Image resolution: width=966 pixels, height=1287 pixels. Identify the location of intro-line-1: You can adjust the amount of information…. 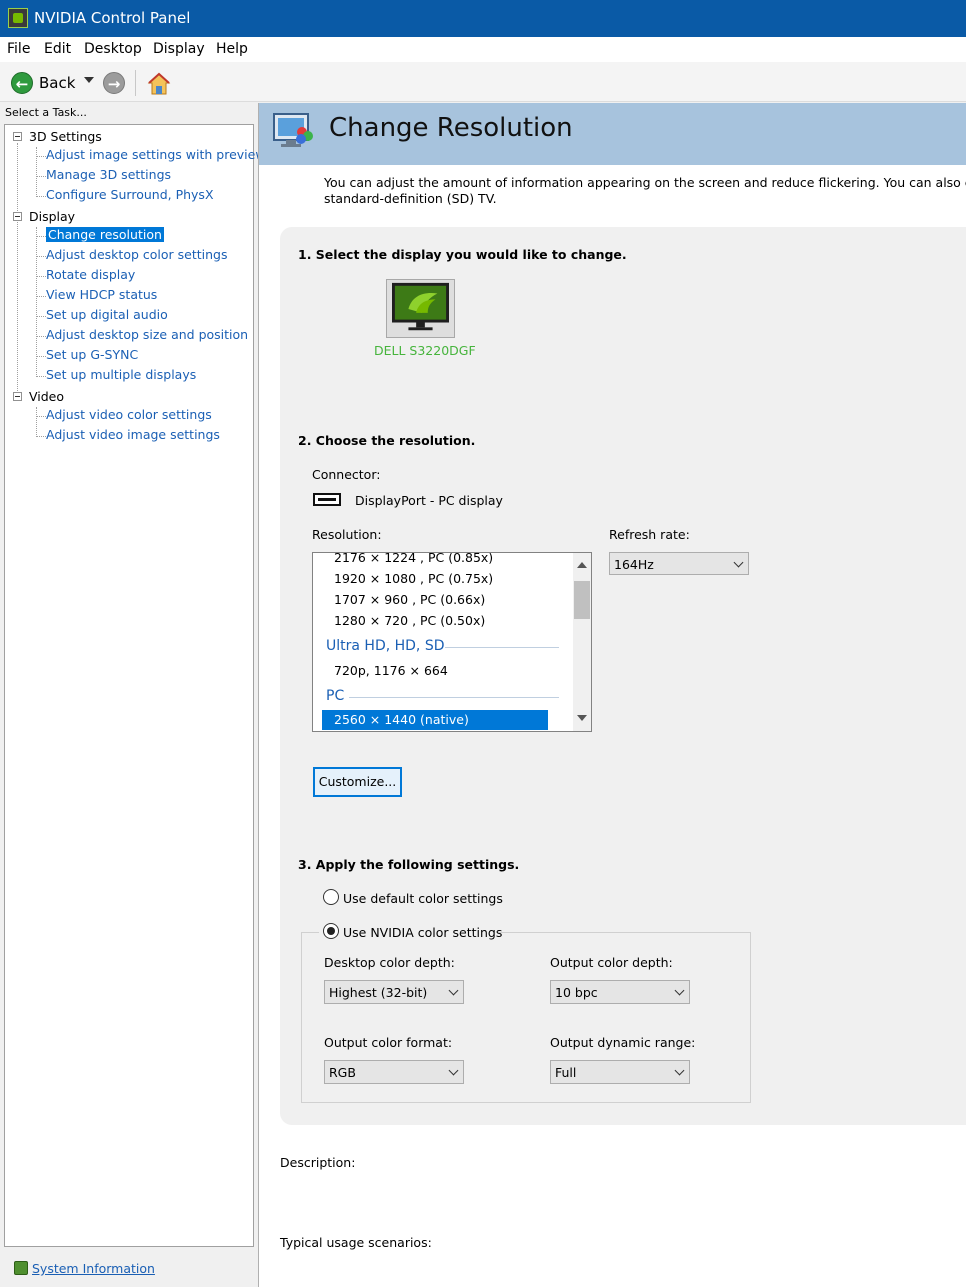
(645, 182).